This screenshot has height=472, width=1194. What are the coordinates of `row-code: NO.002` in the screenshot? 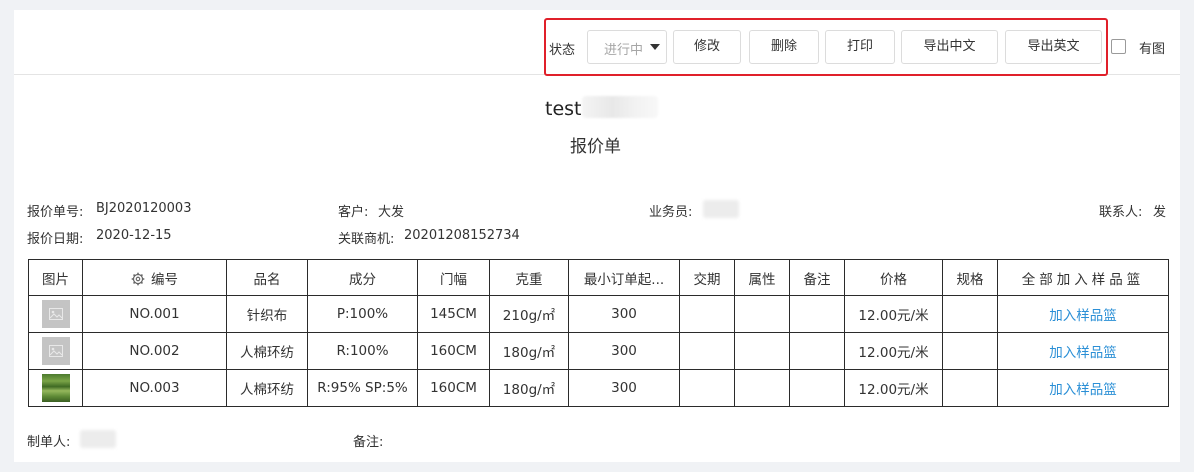 It's located at (154, 351).